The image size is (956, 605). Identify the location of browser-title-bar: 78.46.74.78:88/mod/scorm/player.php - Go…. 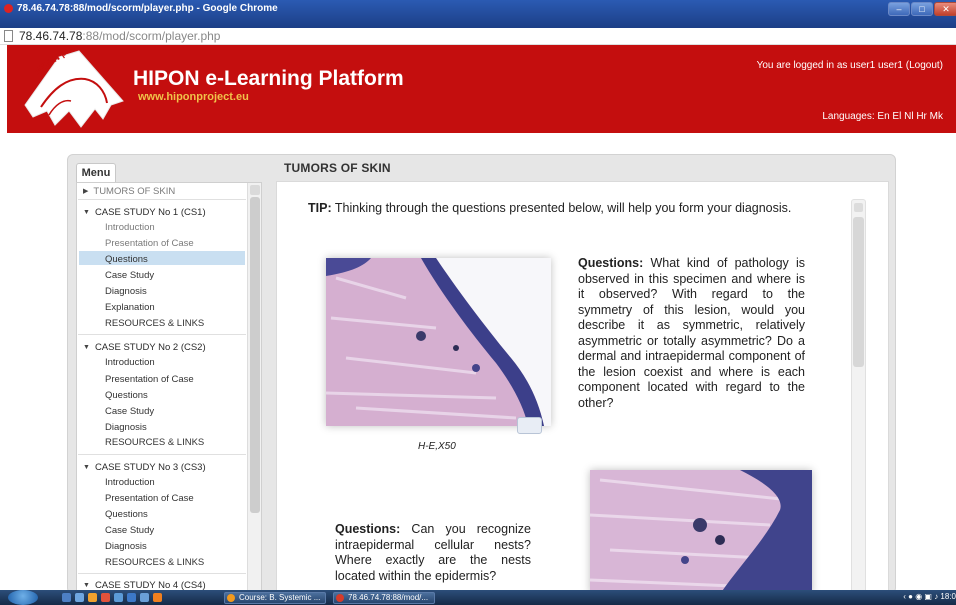
(478, 14).